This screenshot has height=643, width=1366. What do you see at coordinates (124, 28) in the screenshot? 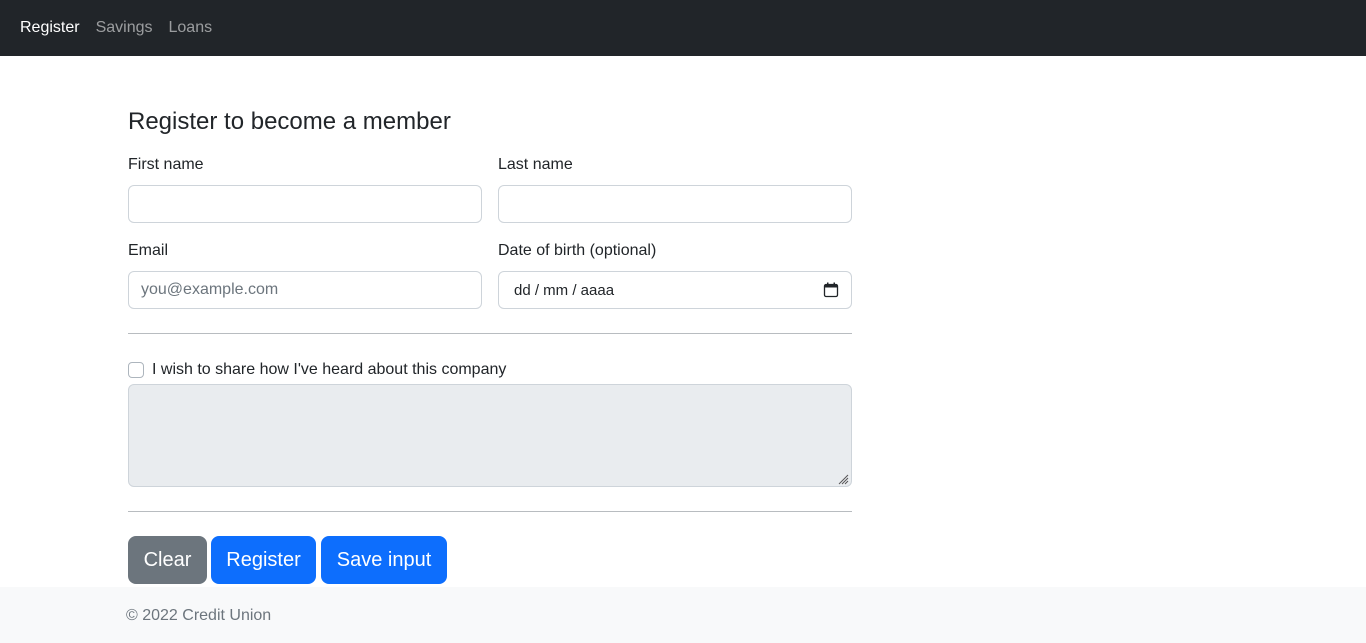
I see `nav-item-savings: Savings` at bounding box center [124, 28].